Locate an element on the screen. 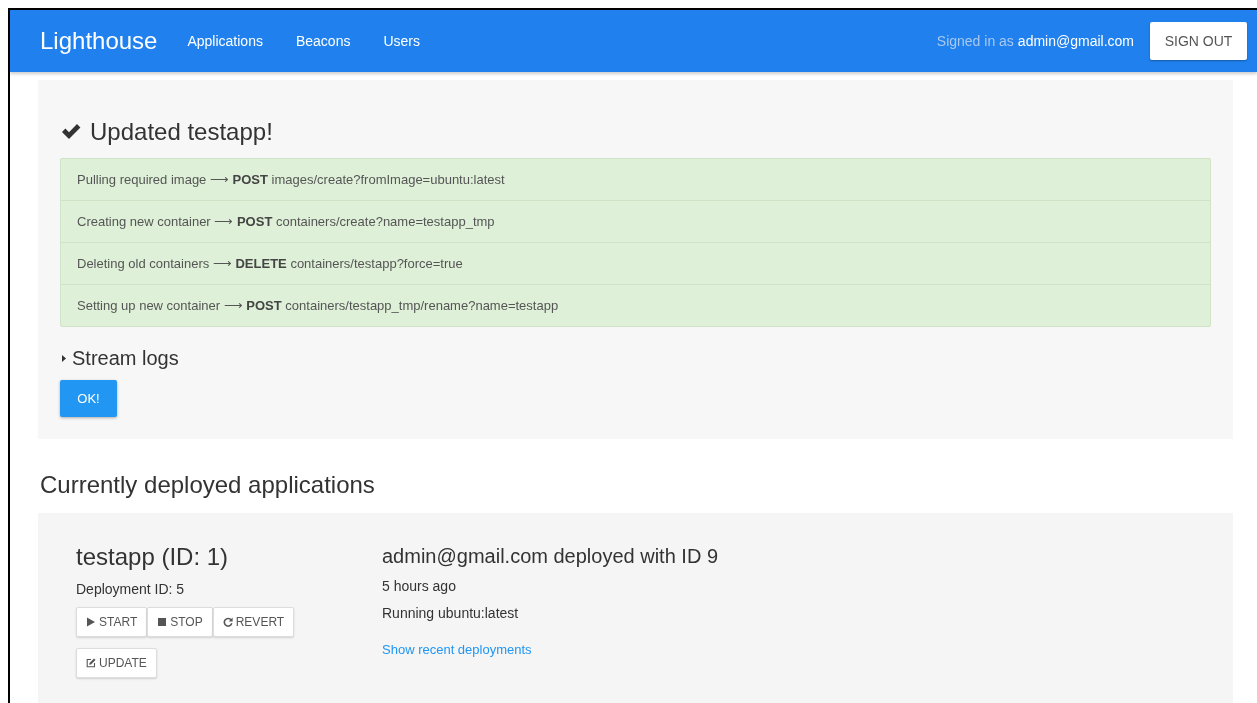 This screenshot has width=1257, height=703. app-name: testapp (ID: 1) is located at coordinates (153, 557).